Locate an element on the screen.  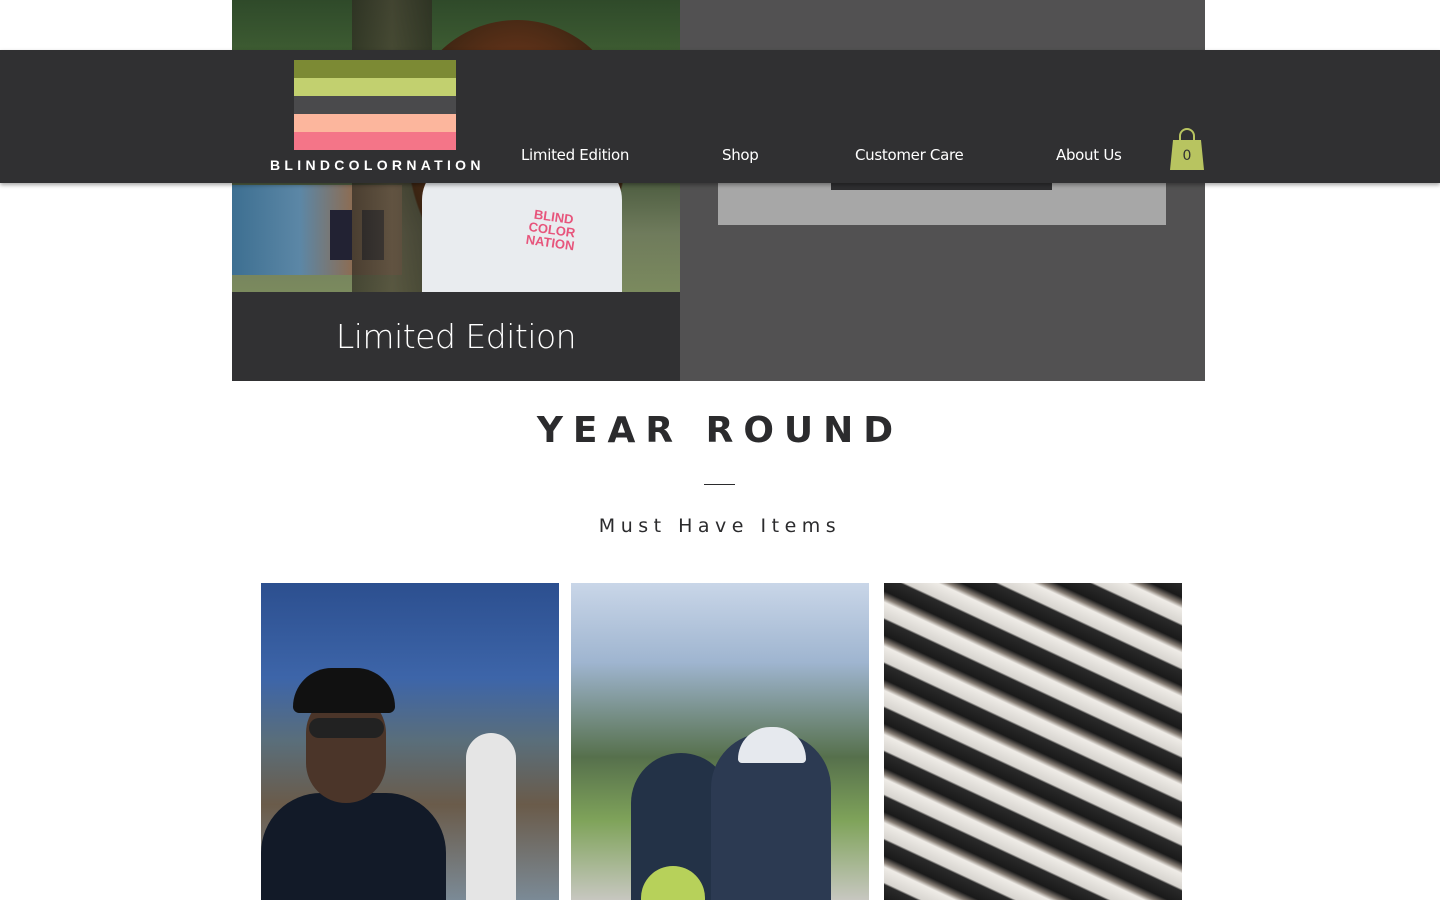
cart-count: 0 is located at coordinates (1187, 156).